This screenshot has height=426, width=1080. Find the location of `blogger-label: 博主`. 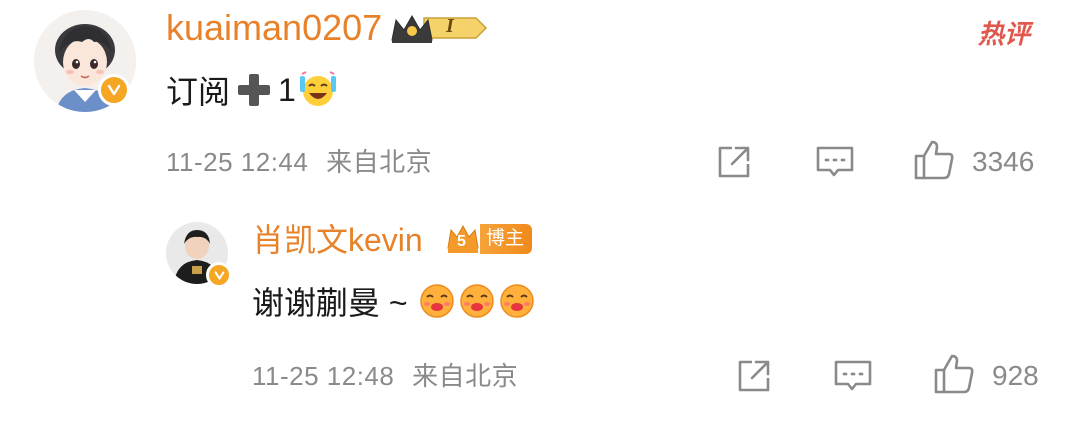

blogger-label: 博主 is located at coordinates (506, 239).